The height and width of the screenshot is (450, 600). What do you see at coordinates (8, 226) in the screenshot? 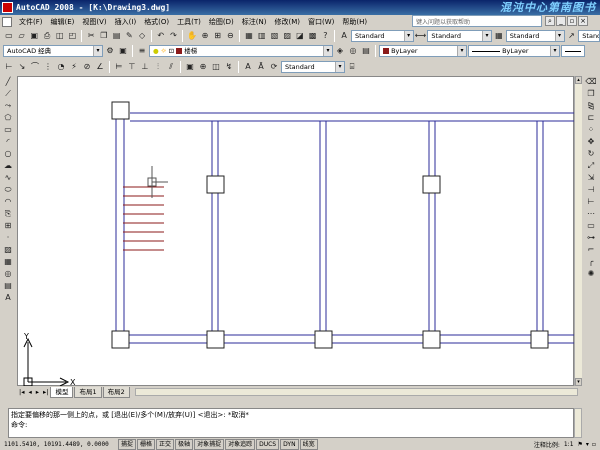
I see `make-block-icon: ⊞` at bounding box center [8, 226].